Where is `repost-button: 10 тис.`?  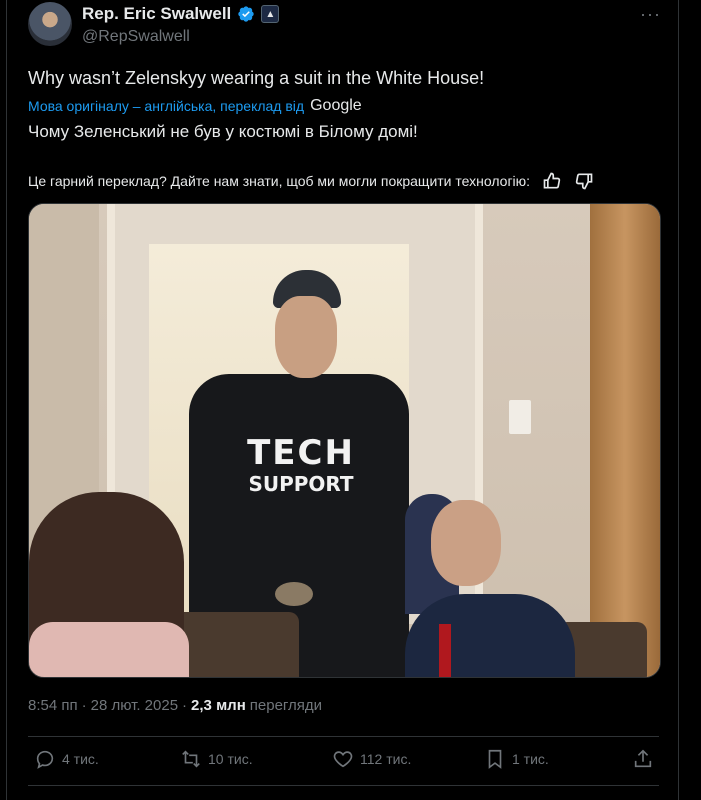
repost-button: 10 тис. is located at coordinates (216, 759).